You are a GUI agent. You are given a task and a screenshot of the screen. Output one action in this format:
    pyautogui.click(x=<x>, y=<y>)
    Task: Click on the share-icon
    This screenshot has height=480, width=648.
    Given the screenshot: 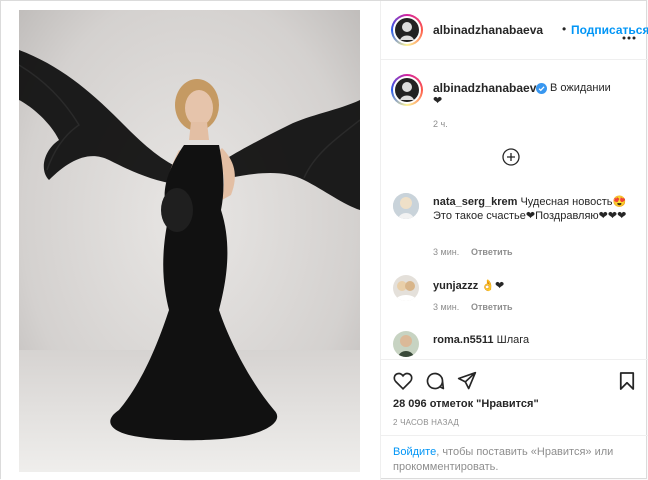 What is the action you would take?
    pyautogui.click(x=467, y=383)
    